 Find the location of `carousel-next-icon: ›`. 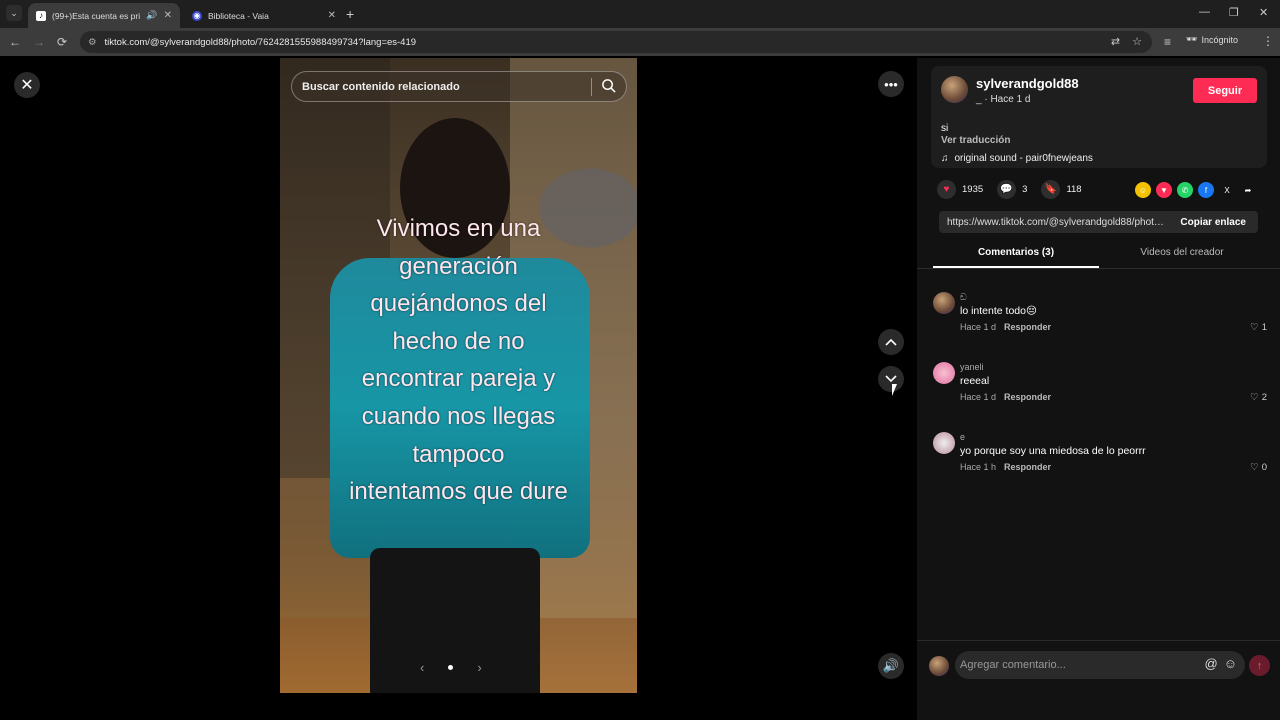

carousel-next-icon: › is located at coordinates (479, 667).